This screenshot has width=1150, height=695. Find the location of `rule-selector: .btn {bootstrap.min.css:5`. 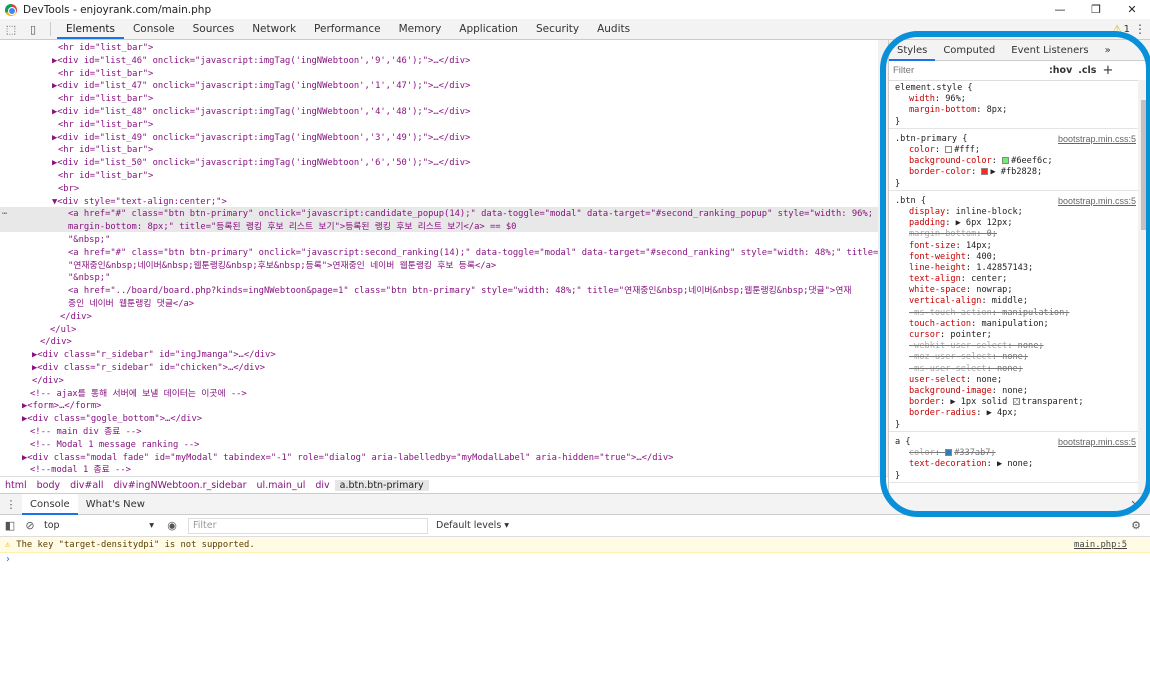

rule-selector: .btn {bootstrap.min.css:5 is located at coordinates (1014, 201).